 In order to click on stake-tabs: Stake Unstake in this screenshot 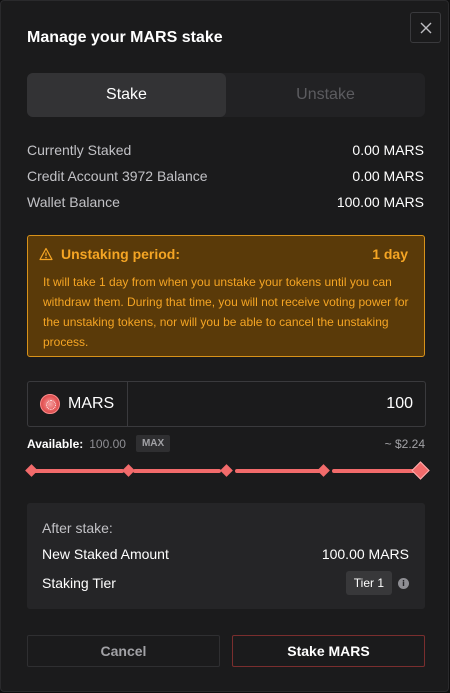, I will do `click(226, 95)`.